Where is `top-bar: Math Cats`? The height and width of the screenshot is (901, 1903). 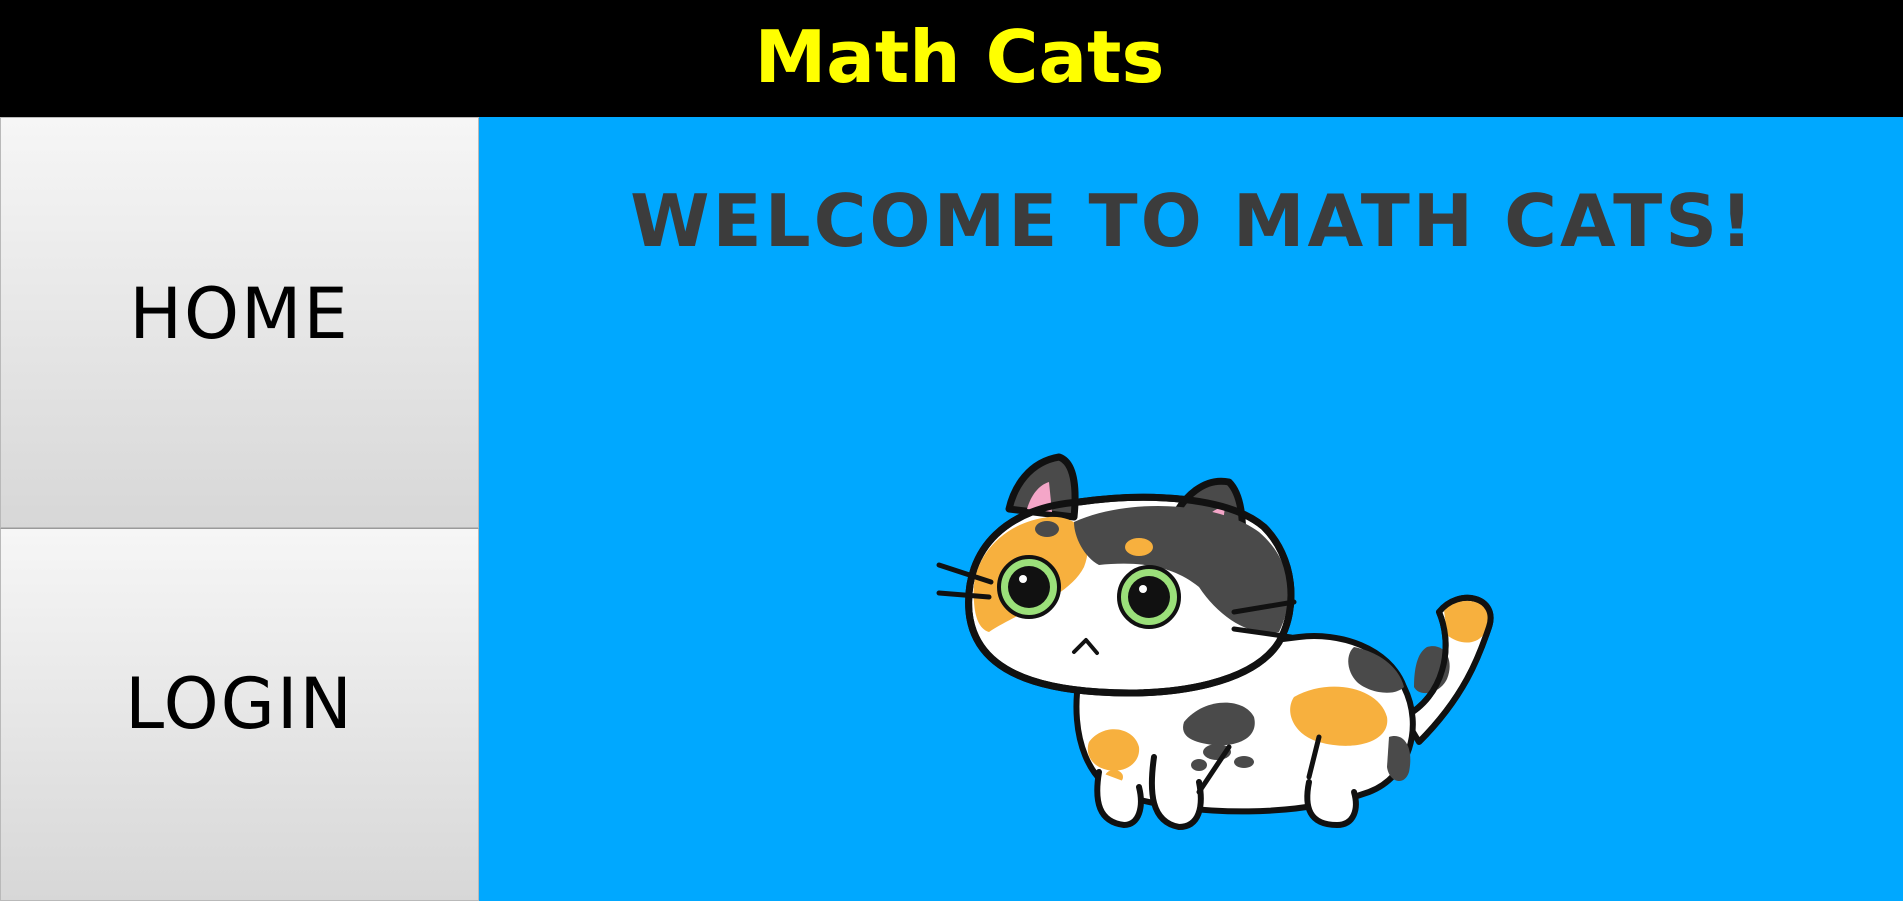 top-bar: Math Cats is located at coordinates (951, 58).